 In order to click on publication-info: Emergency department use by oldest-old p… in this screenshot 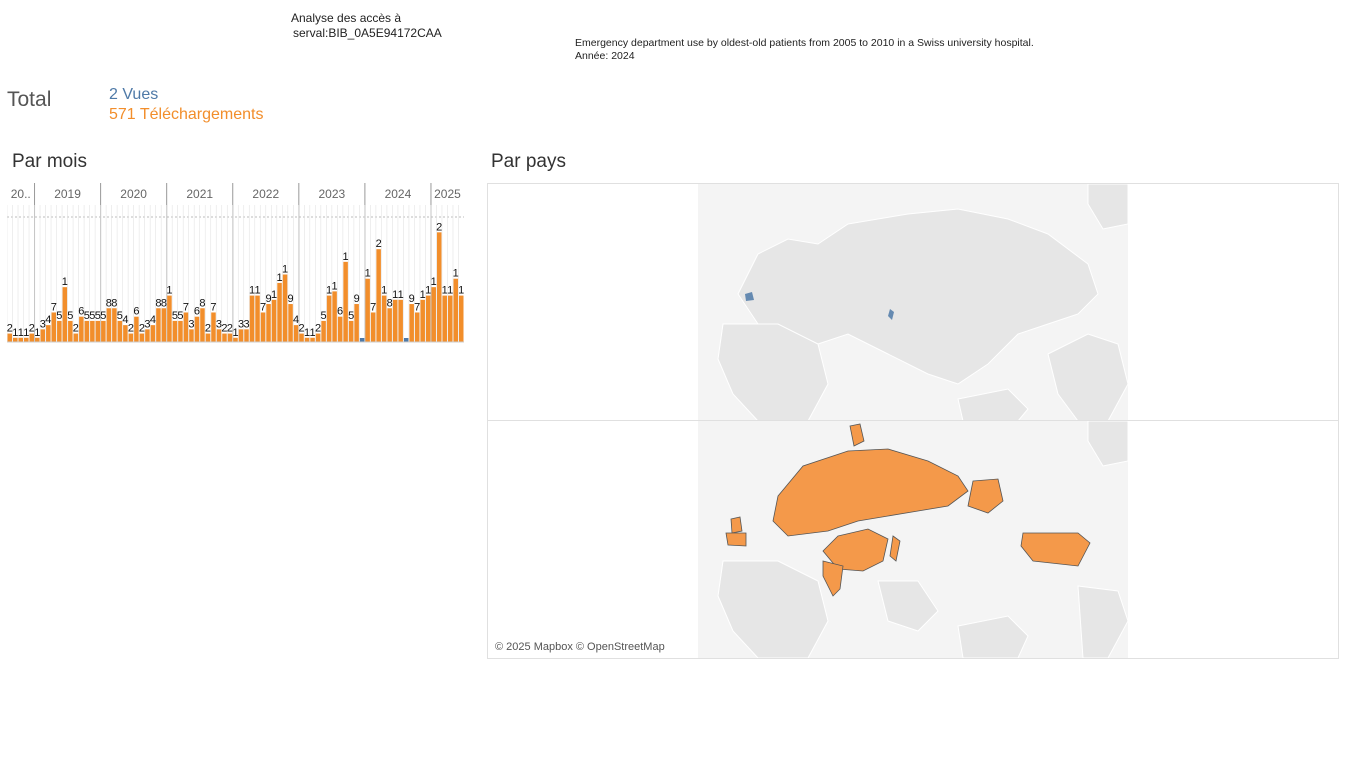, I will do `click(804, 50)`.